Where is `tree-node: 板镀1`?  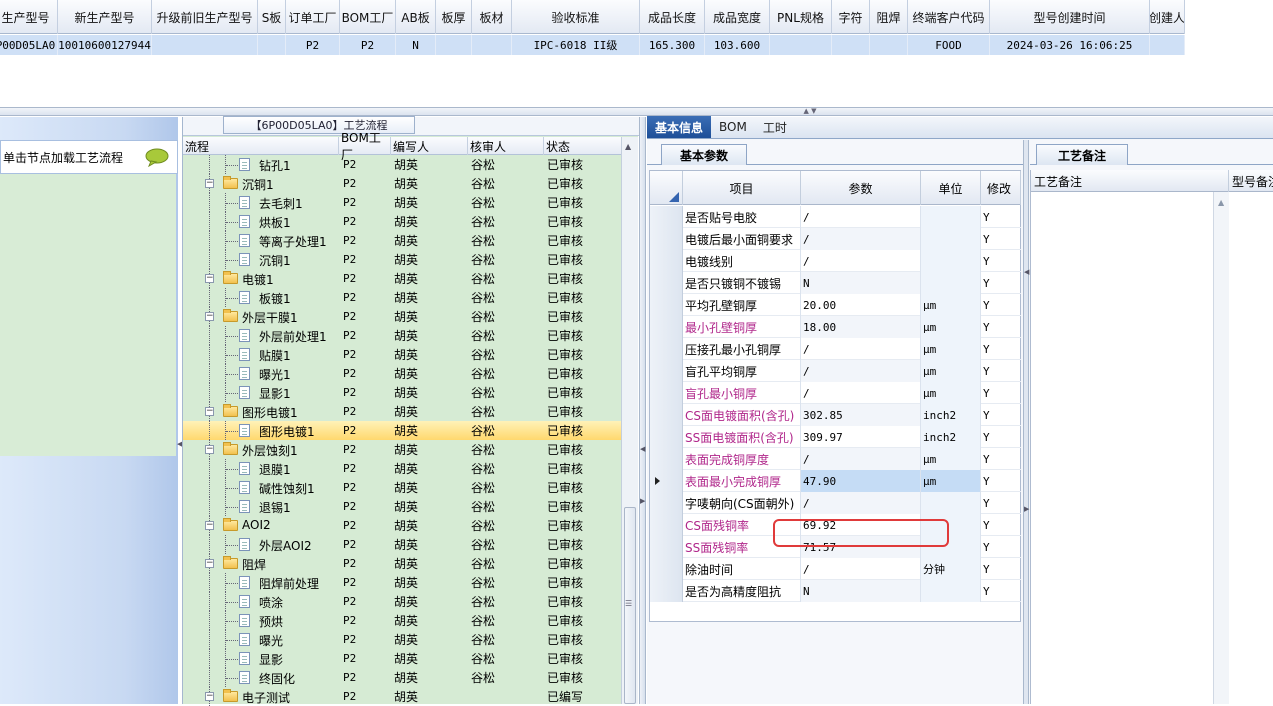
tree-node: 板镀1 is located at coordinates (261, 297).